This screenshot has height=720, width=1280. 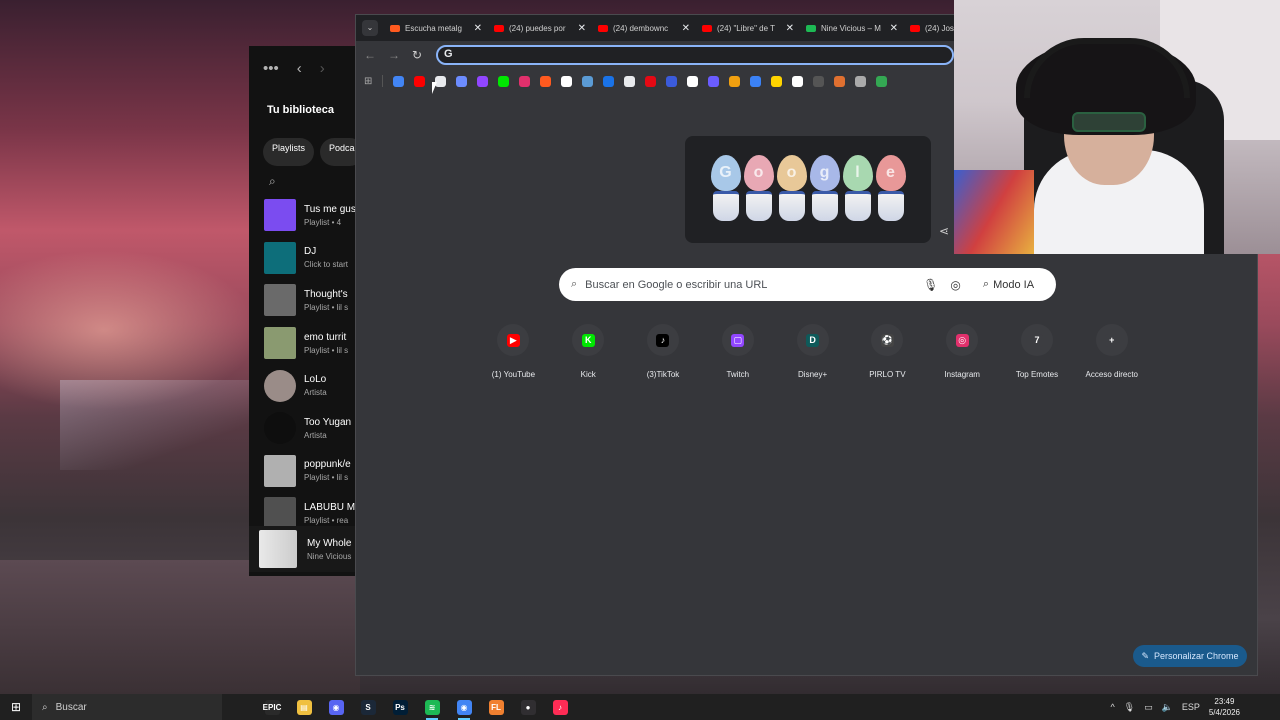 I want to click on shortcut-tile: ▢ Twitch, so click(x=737, y=351).